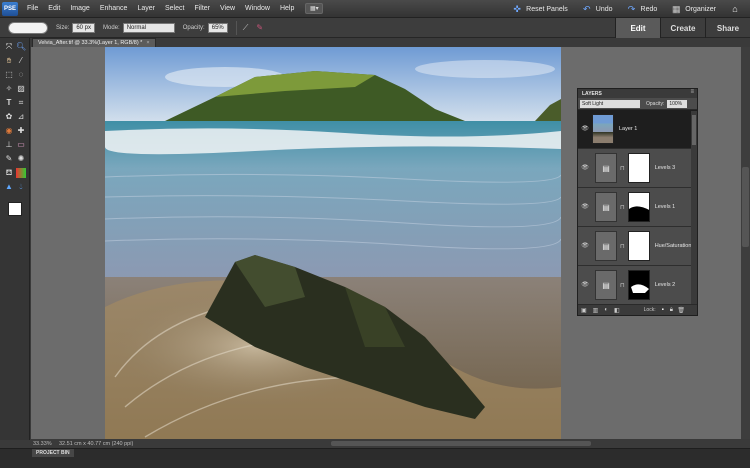 The height and width of the screenshot is (468, 750). Describe the element at coordinates (28, 27) in the screenshot. I see `brush-preset-picker` at that location.